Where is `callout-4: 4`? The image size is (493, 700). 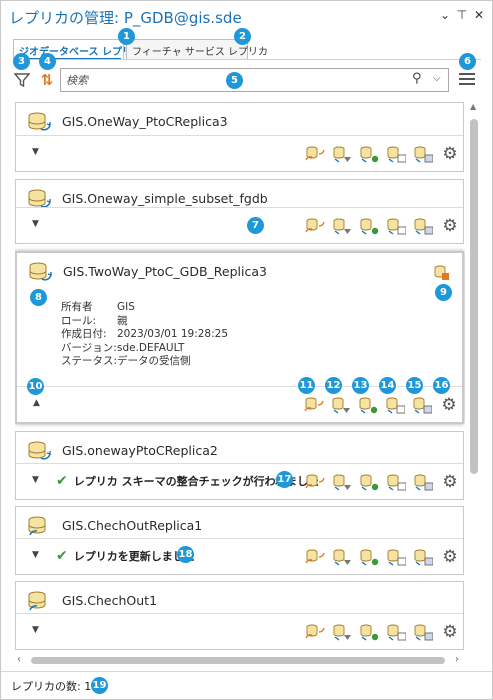
callout-4: 4 is located at coordinates (47, 61).